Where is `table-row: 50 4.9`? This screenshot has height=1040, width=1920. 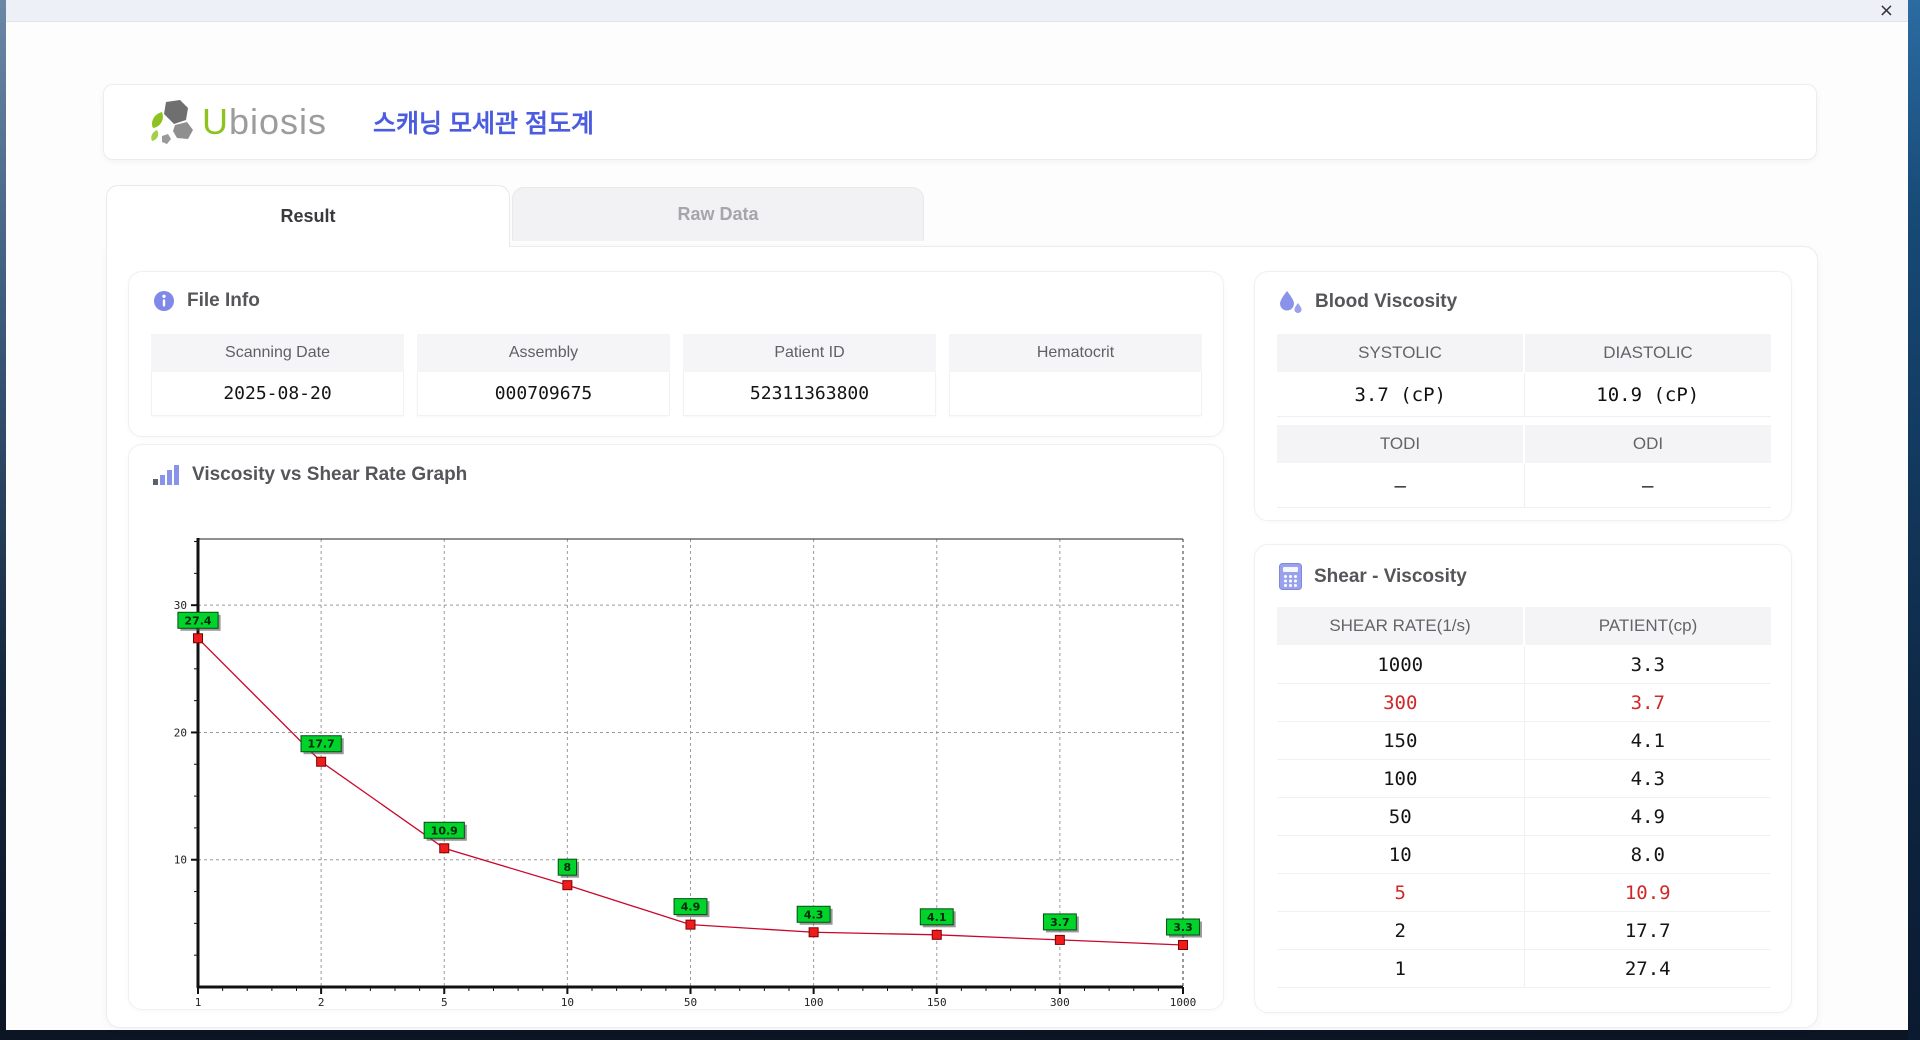
table-row: 50 4.9 is located at coordinates (1524, 817).